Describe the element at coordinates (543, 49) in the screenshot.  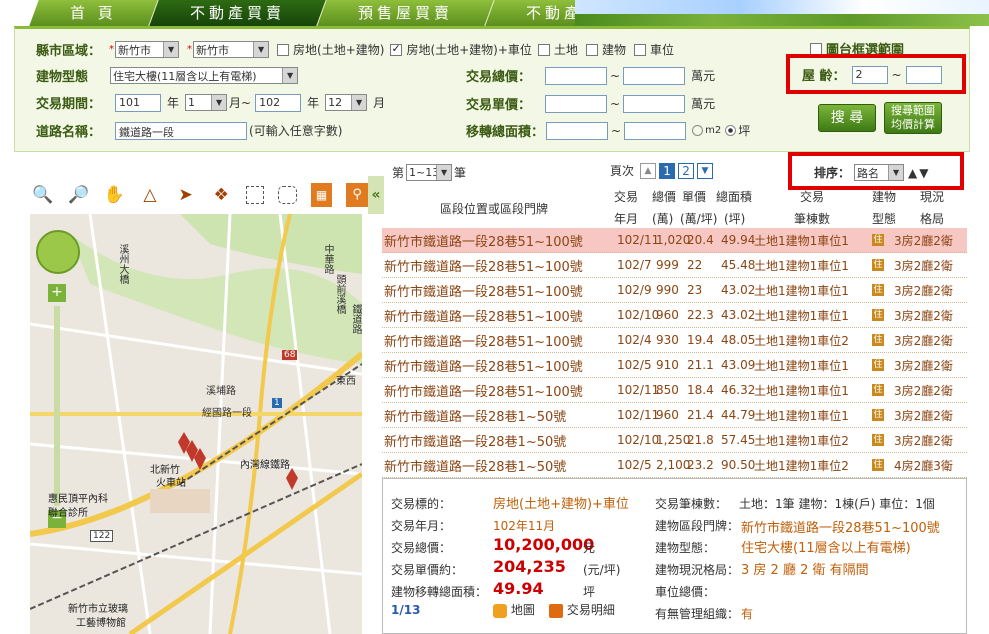
I see `land-checkbox` at that location.